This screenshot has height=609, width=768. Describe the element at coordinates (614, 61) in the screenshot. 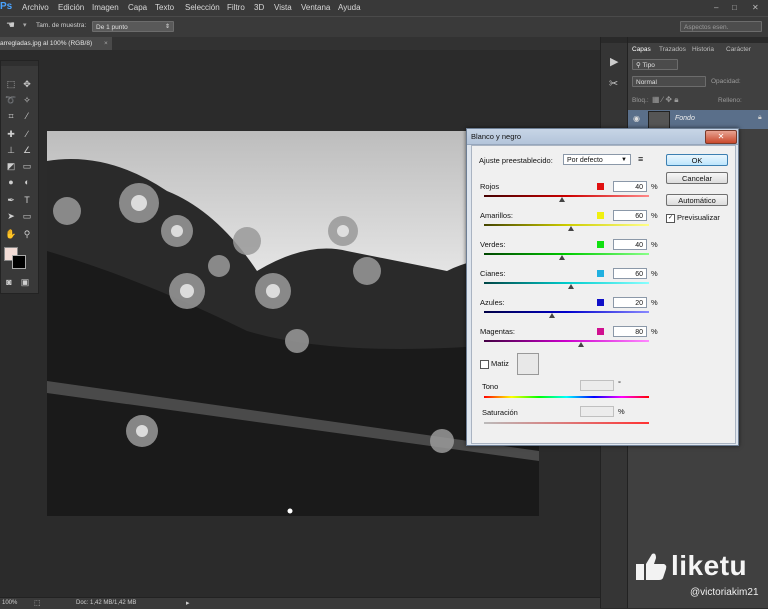

I see `play-action-icon: ▶` at that location.